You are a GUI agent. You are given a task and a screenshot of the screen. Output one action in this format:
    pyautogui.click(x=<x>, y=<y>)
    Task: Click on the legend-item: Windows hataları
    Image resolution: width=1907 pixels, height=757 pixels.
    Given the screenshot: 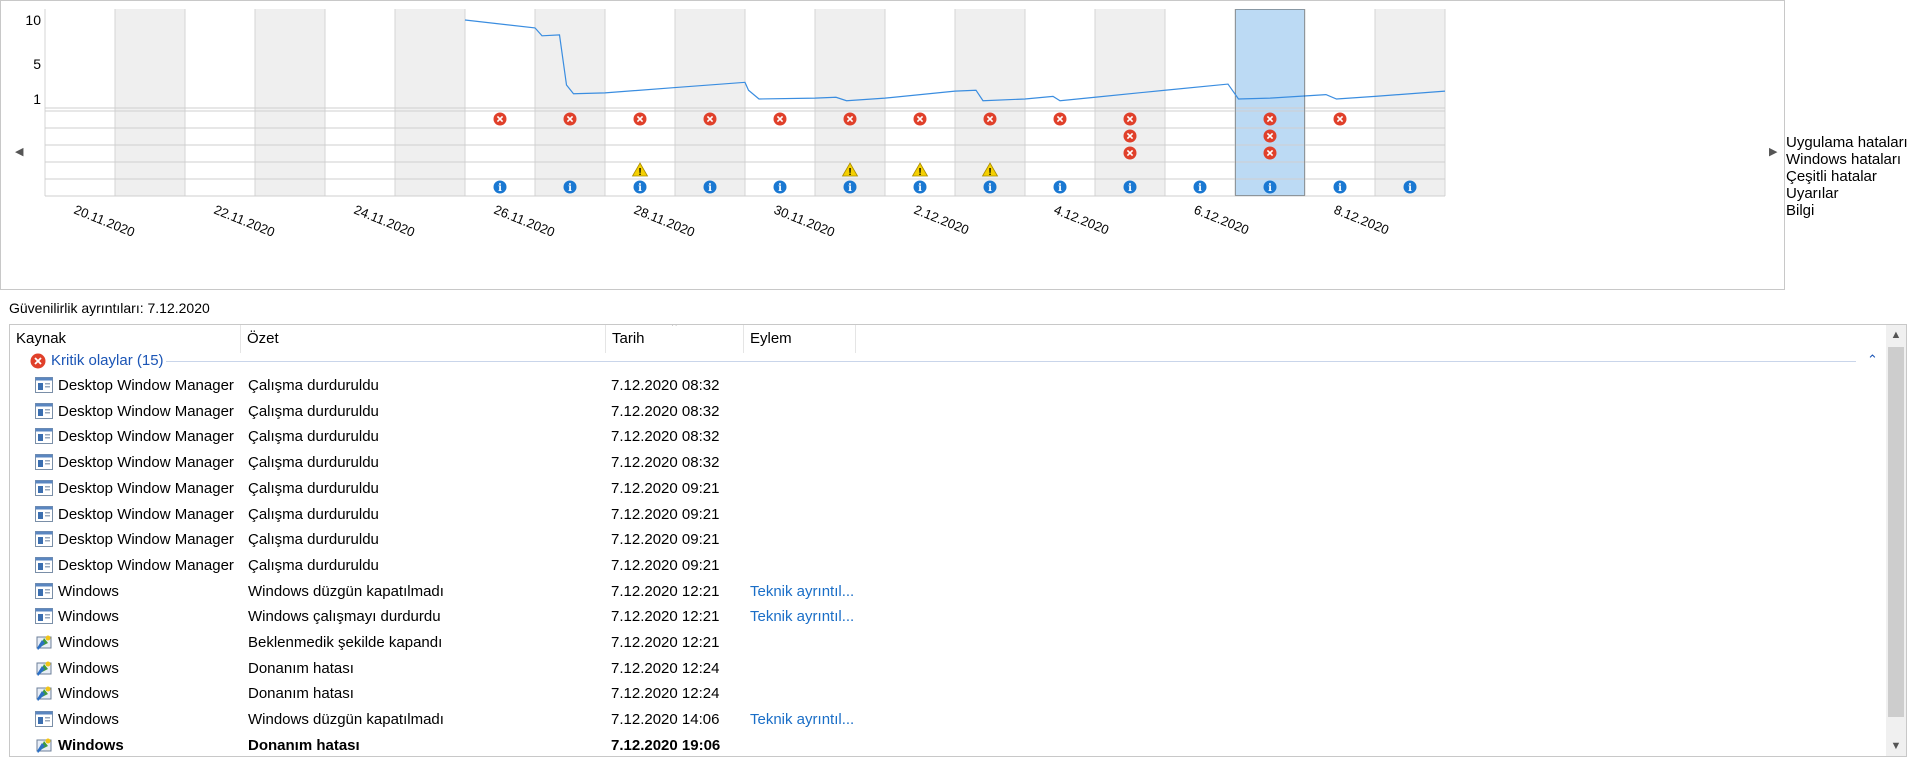 What is the action you would take?
    pyautogui.click(x=1844, y=159)
    